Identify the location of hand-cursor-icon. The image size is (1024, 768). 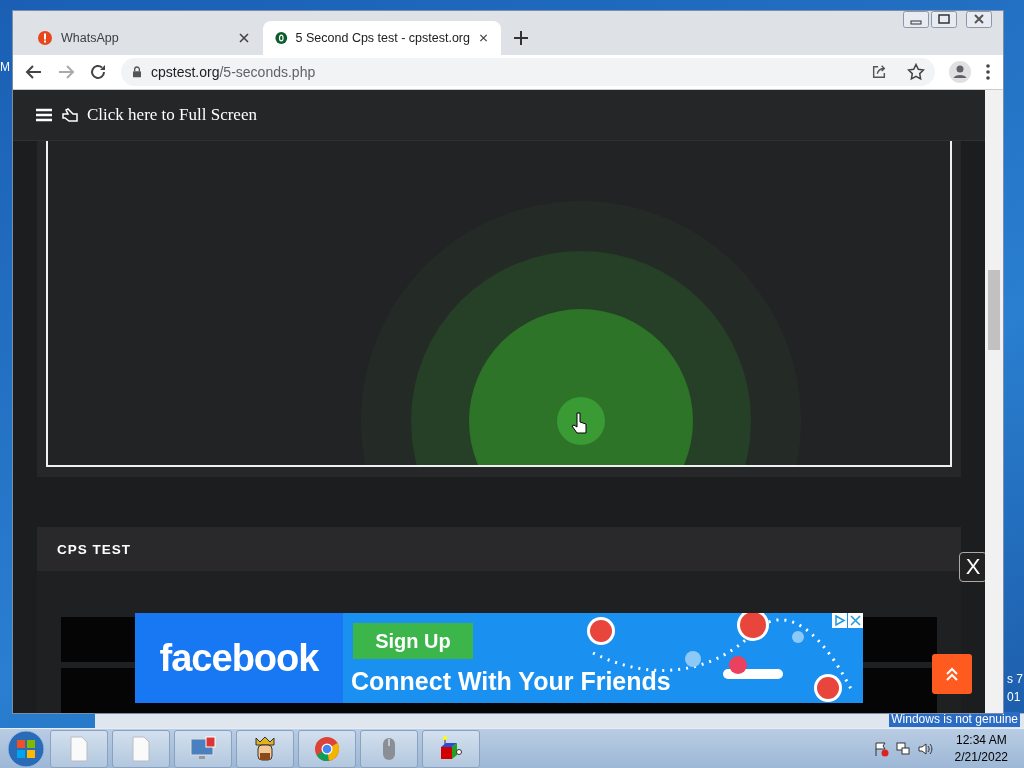
(579, 423).